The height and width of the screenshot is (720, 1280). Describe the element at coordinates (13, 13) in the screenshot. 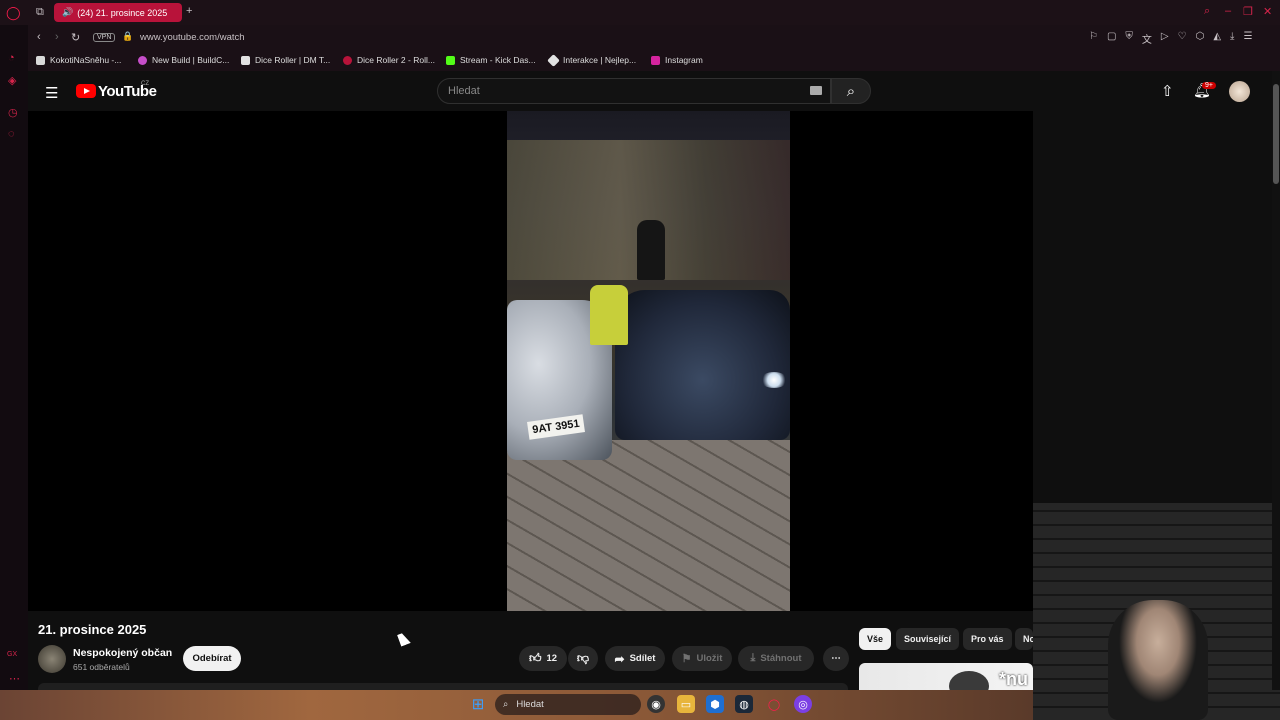

I see `opera-gx-logo-icon: ◯` at that location.